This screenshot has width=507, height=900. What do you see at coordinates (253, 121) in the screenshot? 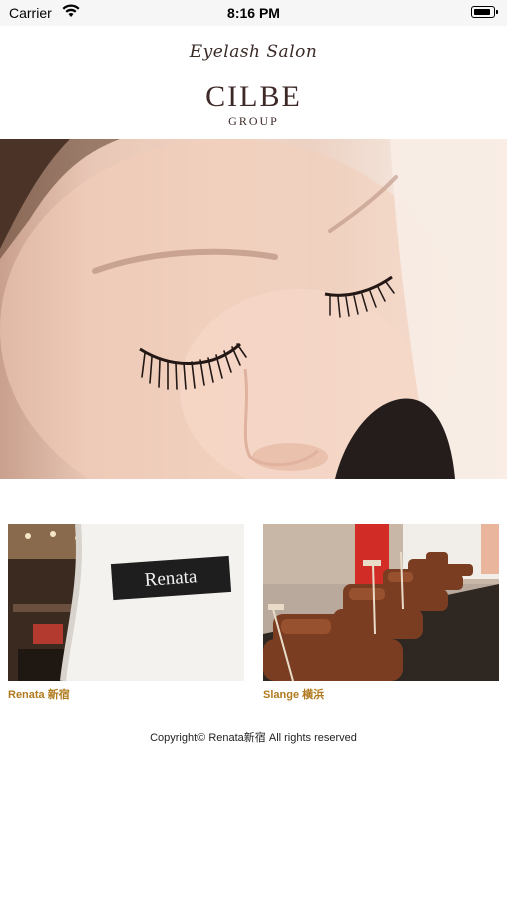
I see `logo-group: GROUP` at bounding box center [253, 121].